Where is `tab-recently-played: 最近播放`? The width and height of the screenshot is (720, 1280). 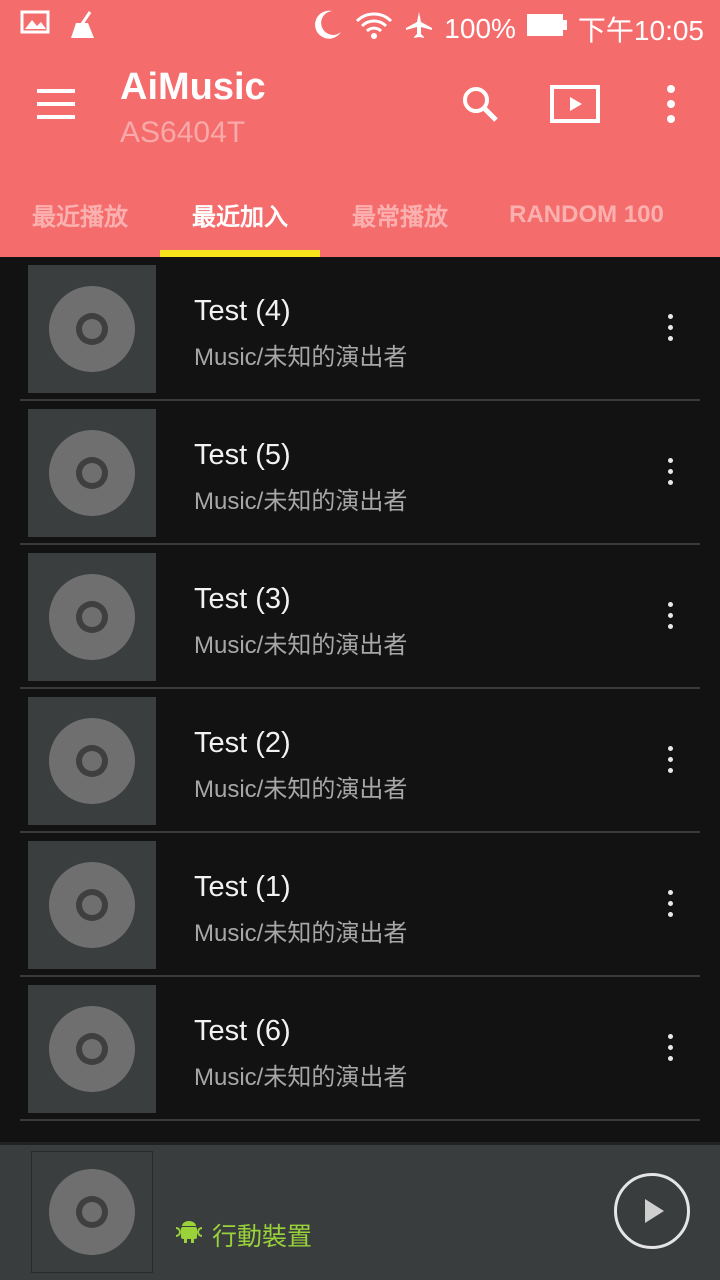 tab-recently-played: 最近播放 is located at coordinates (80, 214).